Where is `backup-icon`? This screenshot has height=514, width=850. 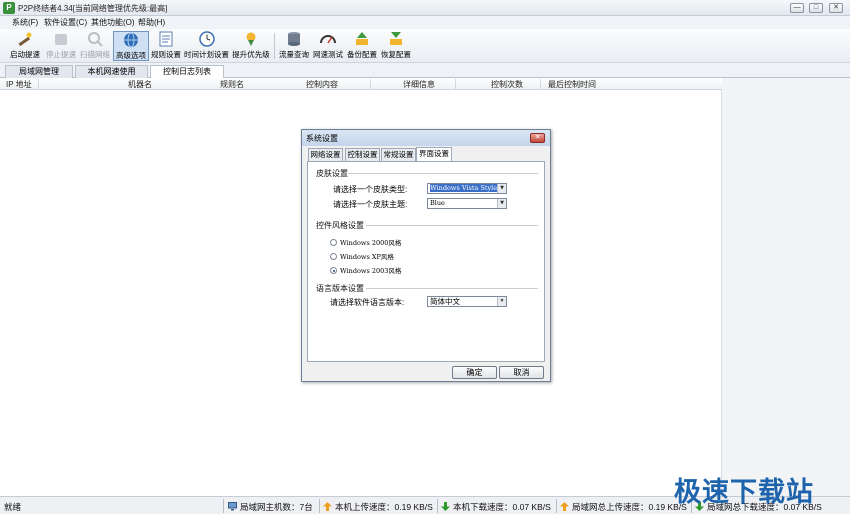 backup-icon is located at coordinates (362, 38).